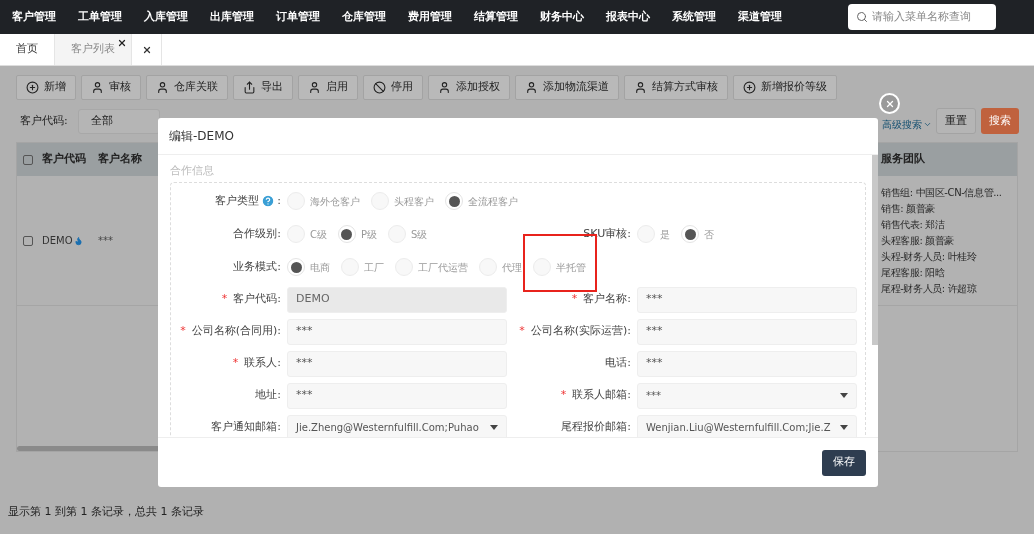  What do you see at coordinates (430, 17) in the screenshot?
I see `nav-menu-item: 费用管理` at bounding box center [430, 17].